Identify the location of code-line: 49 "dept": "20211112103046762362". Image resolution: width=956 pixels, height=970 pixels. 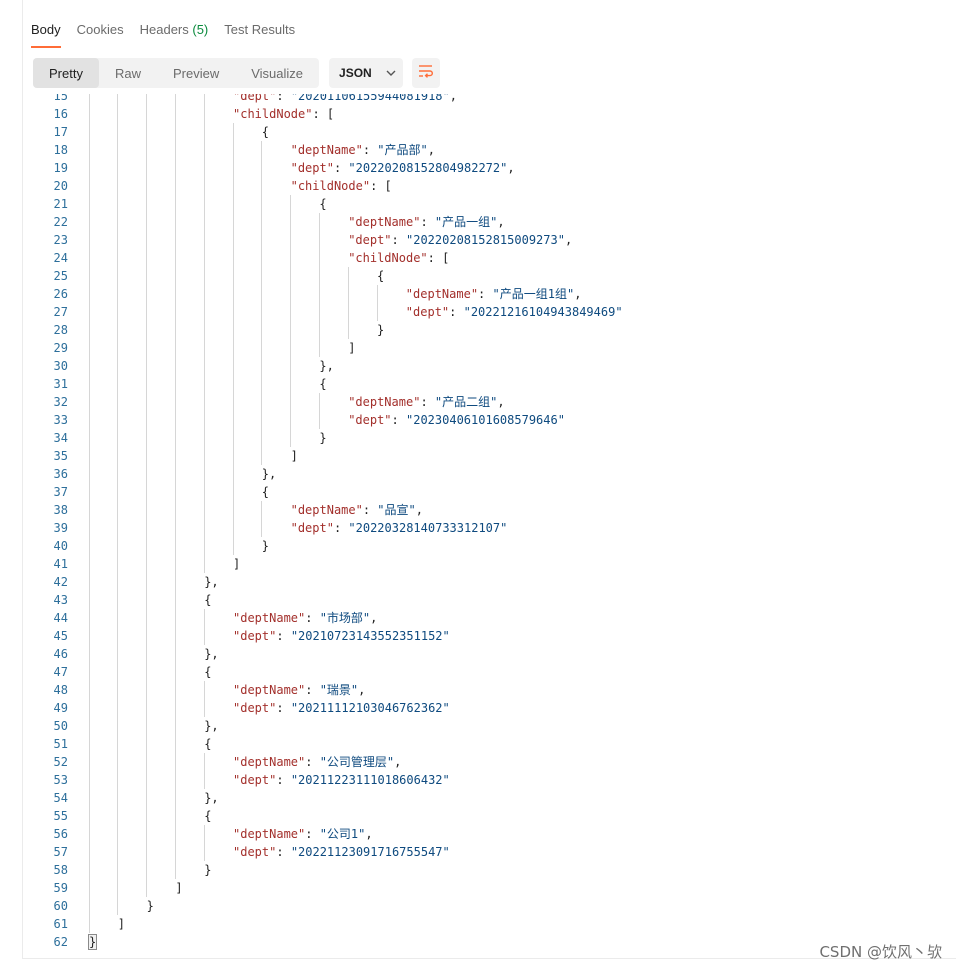
(489, 708).